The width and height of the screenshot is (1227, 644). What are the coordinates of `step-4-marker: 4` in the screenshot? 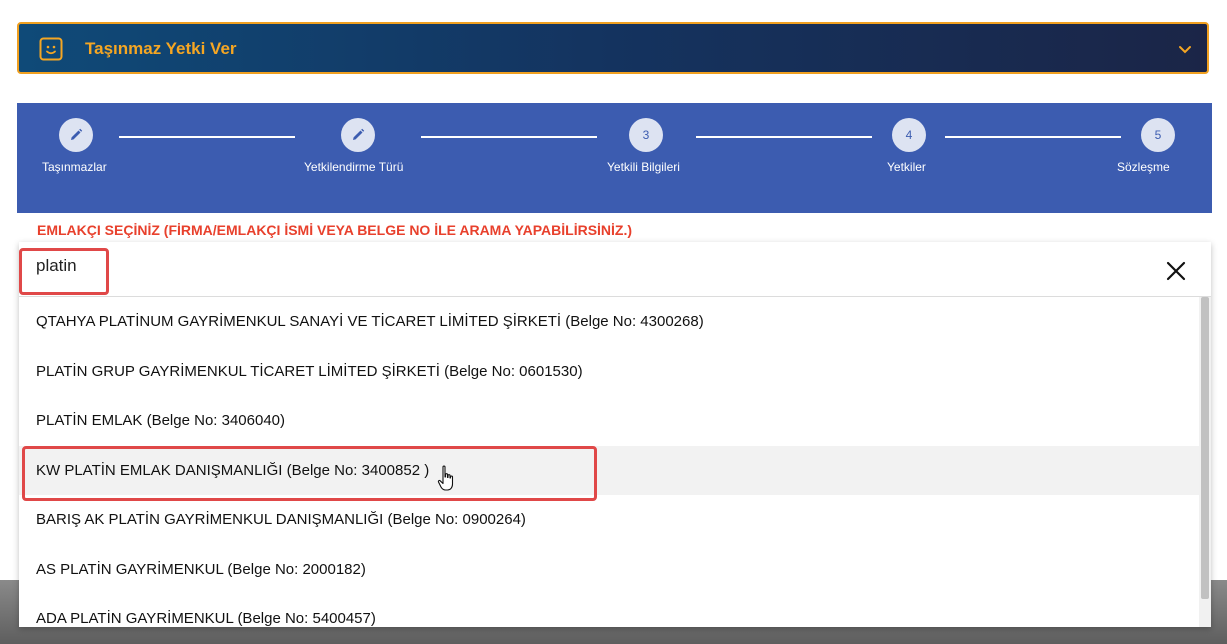 It's located at (909, 135).